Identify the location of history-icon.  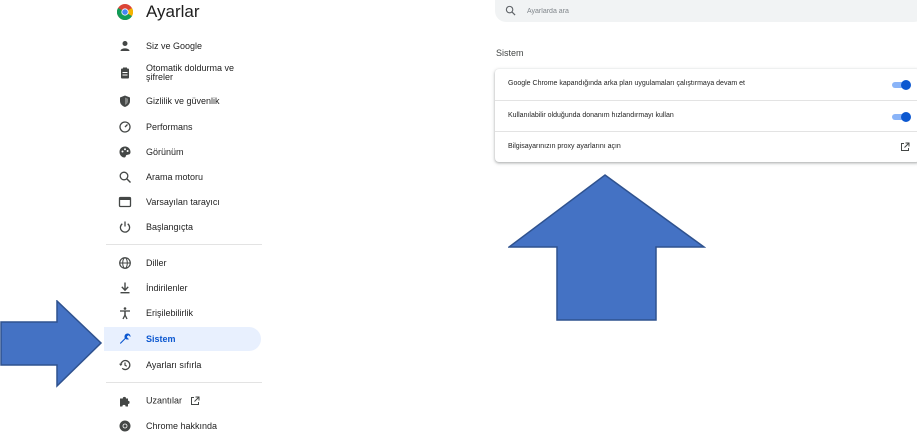
(125, 365).